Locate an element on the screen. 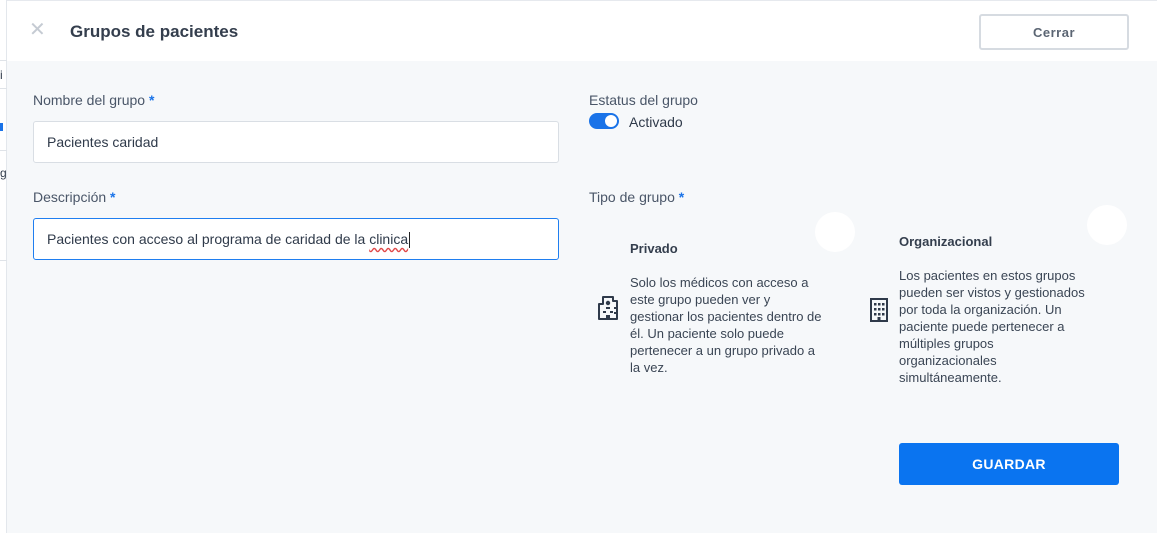 This screenshot has height=533, width=1157. dialog-title: Grupos de pacientes is located at coordinates (154, 31).